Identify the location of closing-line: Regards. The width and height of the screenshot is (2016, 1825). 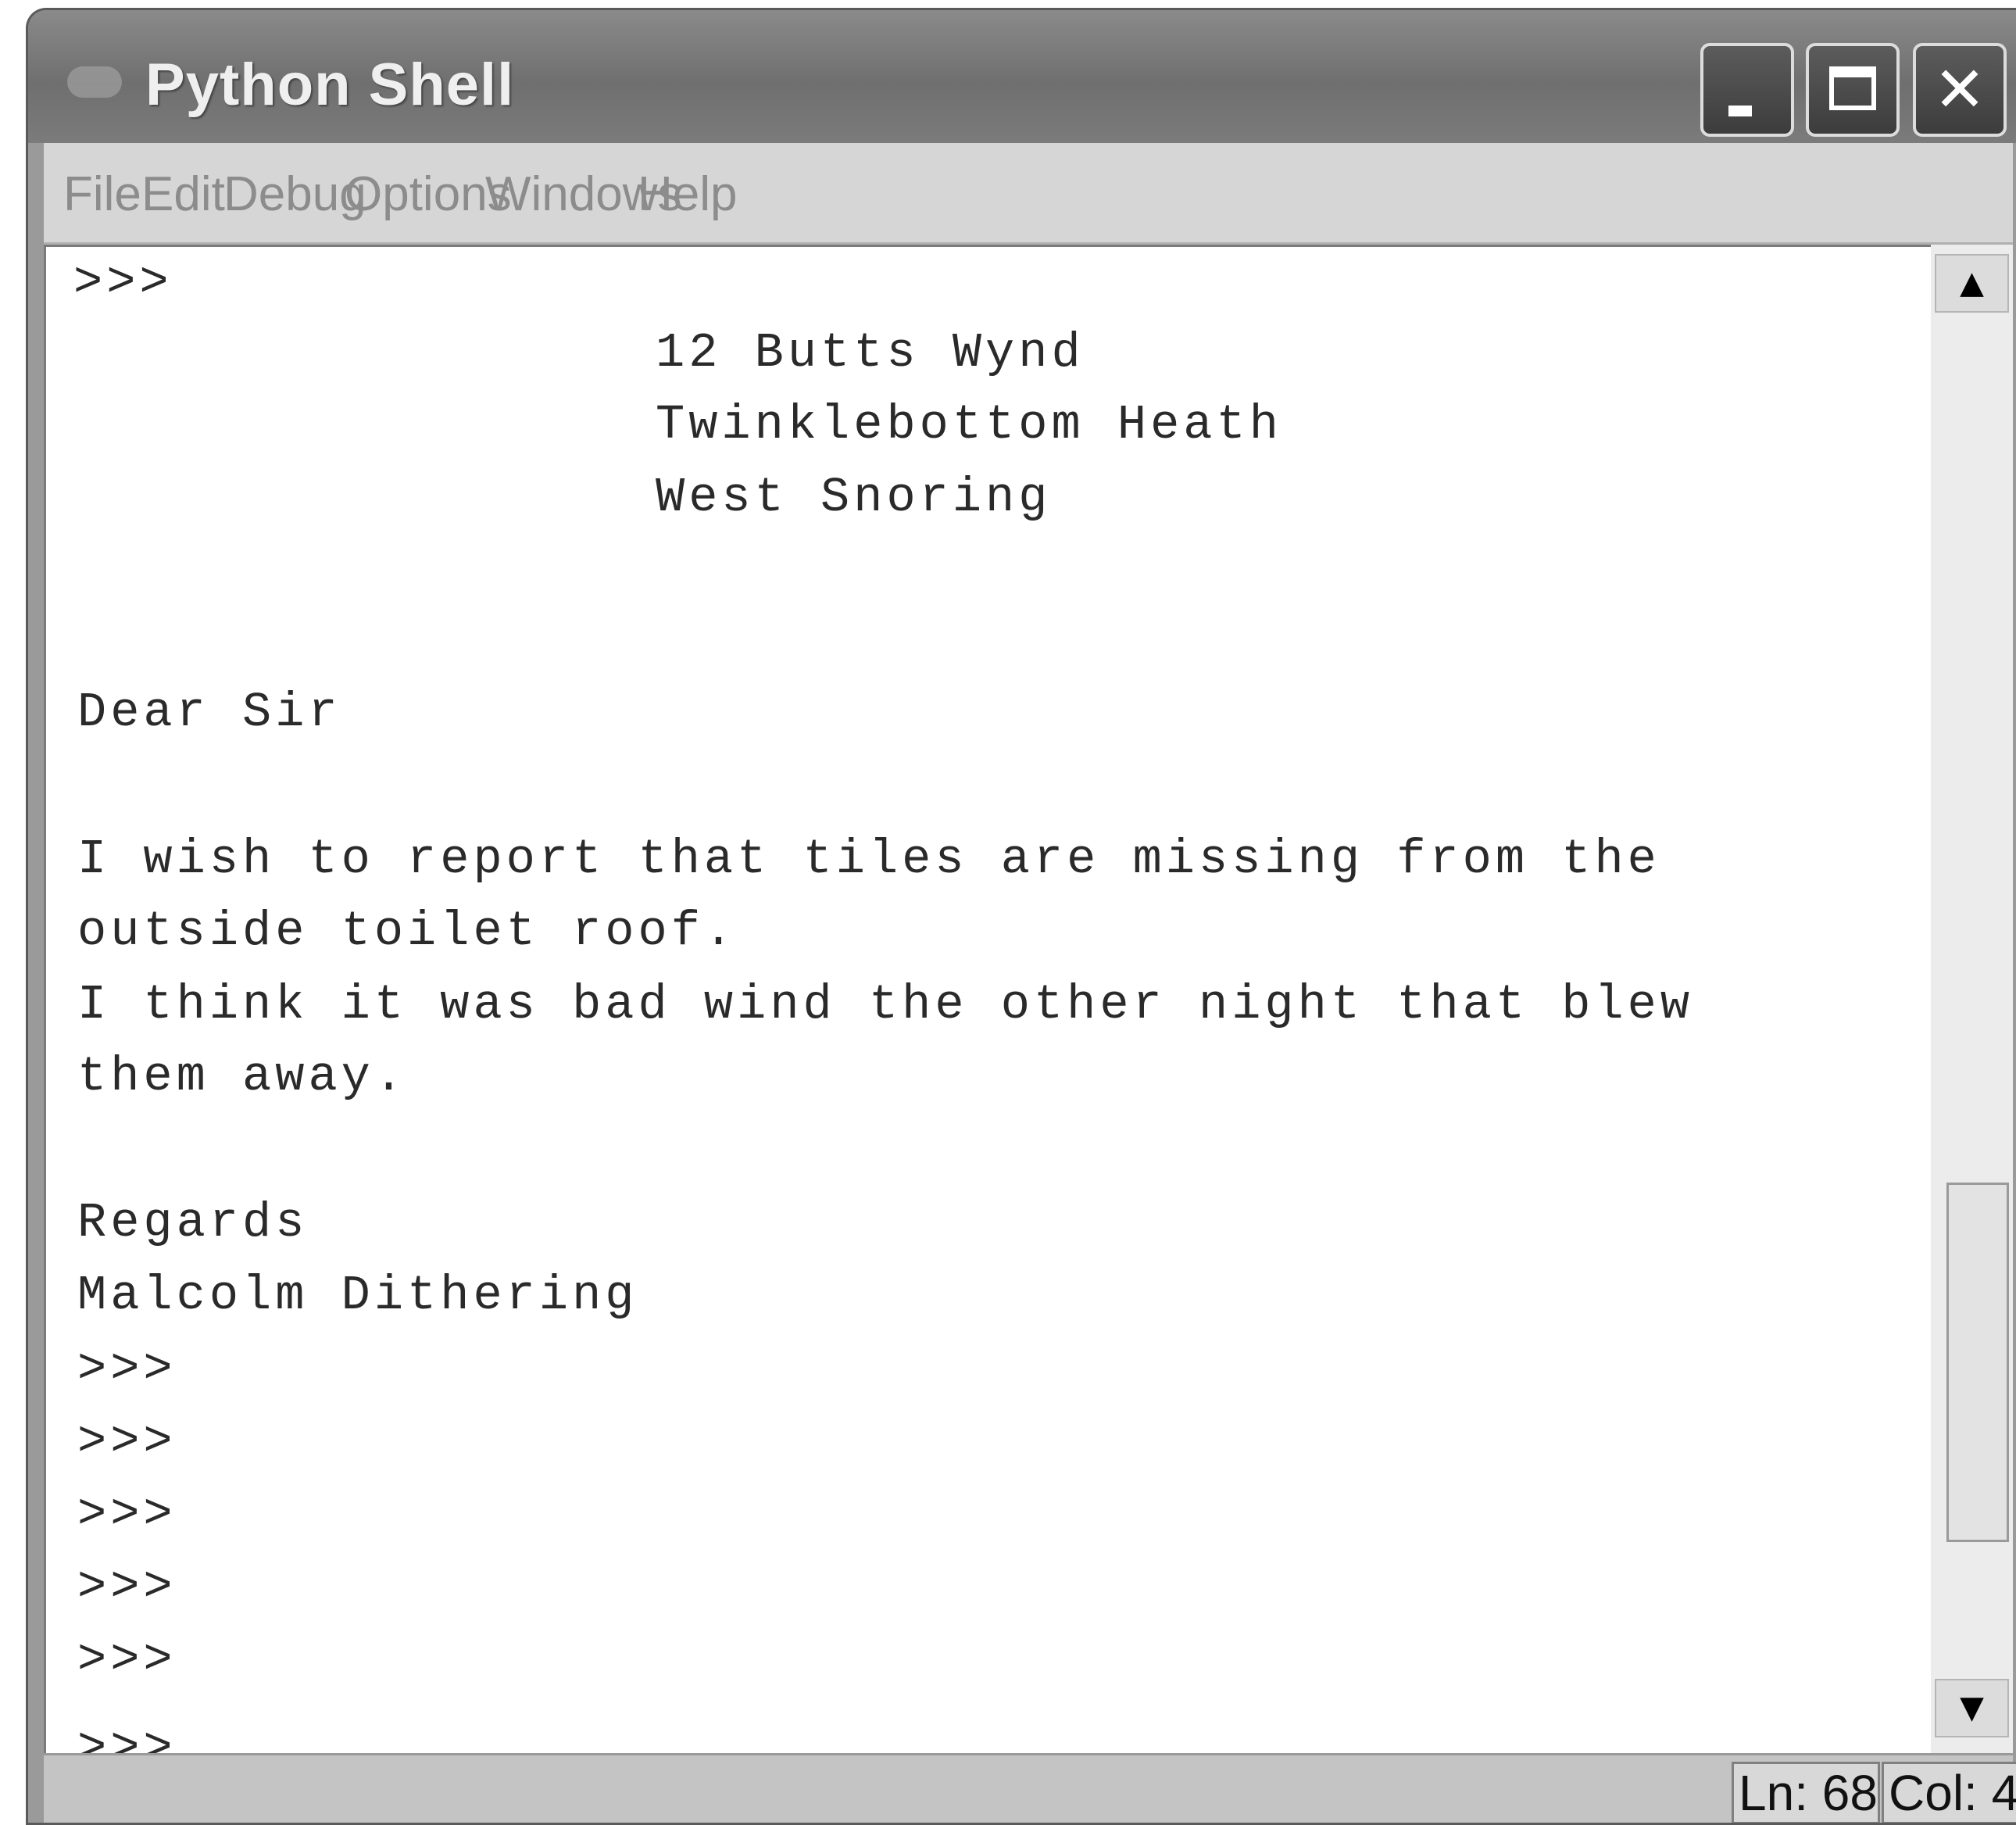
(193, 1223).